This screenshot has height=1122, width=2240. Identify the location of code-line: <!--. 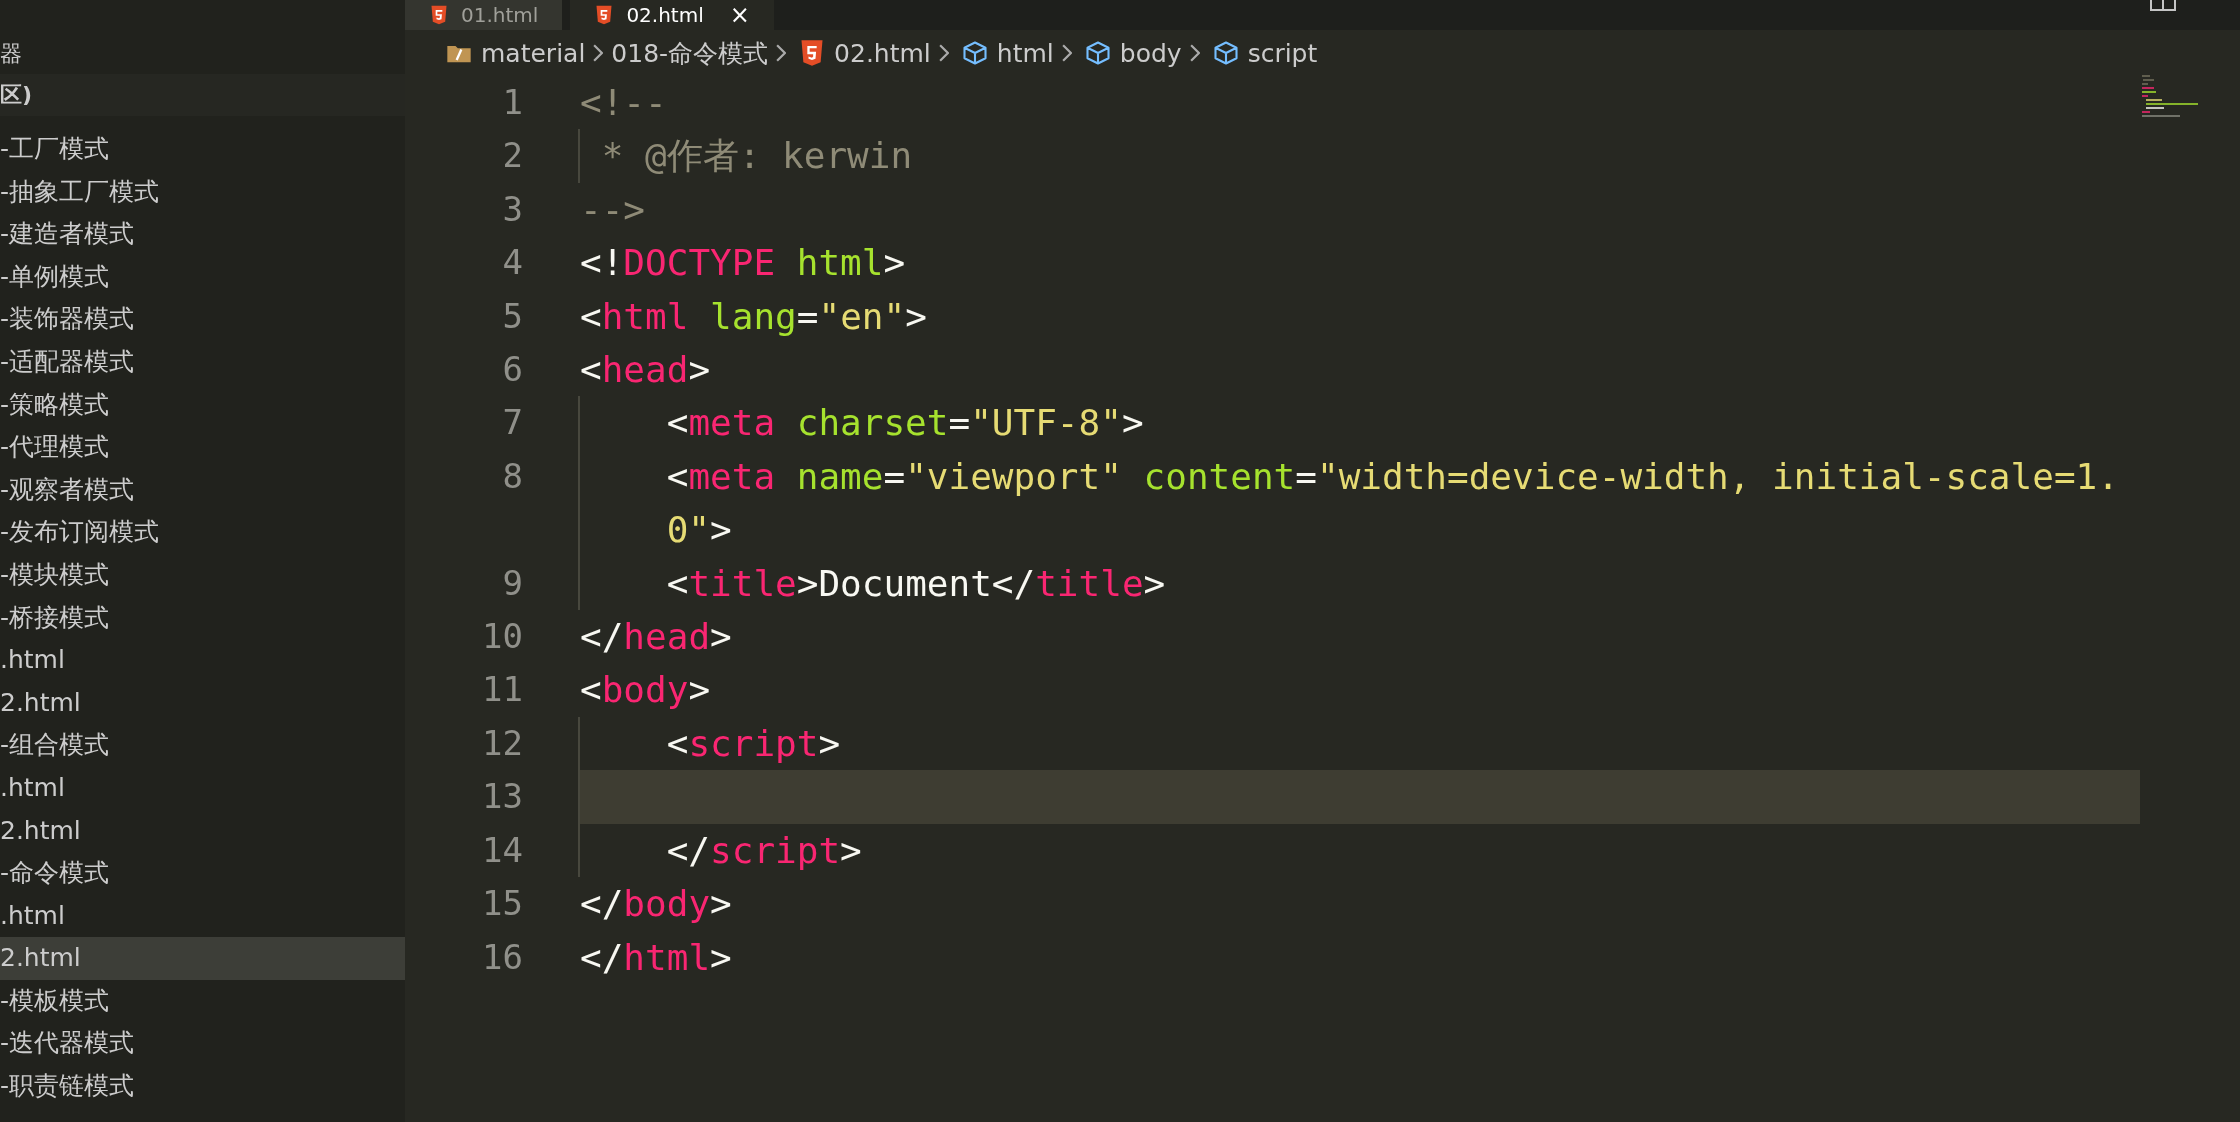
(623, 103).